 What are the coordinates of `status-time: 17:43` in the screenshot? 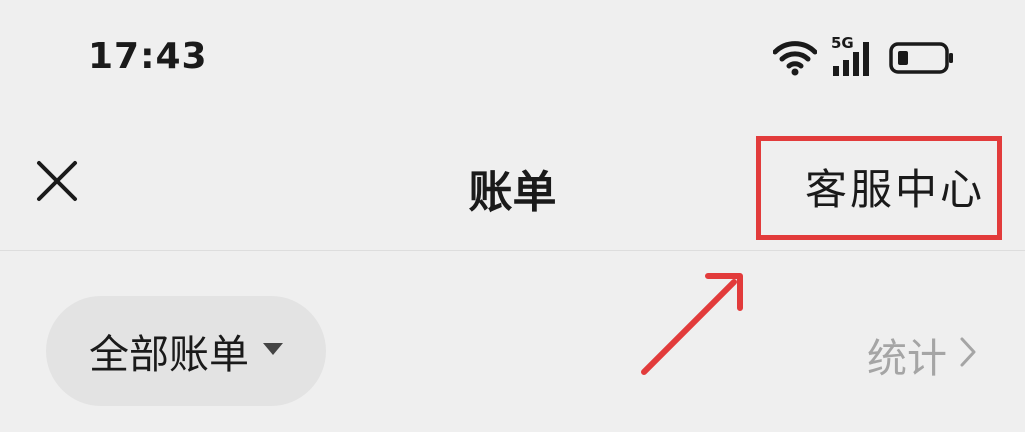 It's located at (148, 56).